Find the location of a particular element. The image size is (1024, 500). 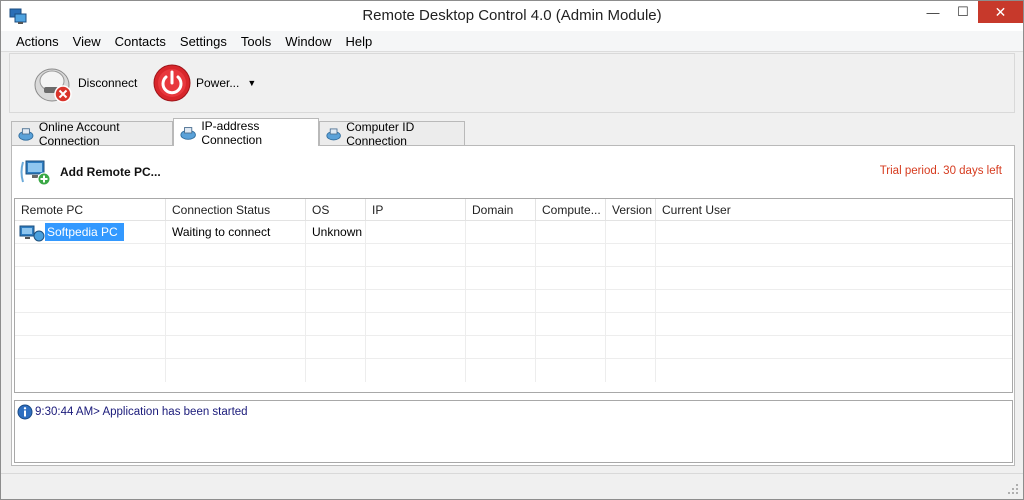

column-header-remote-pc: Remote PC is located at coordinates (90, 210).